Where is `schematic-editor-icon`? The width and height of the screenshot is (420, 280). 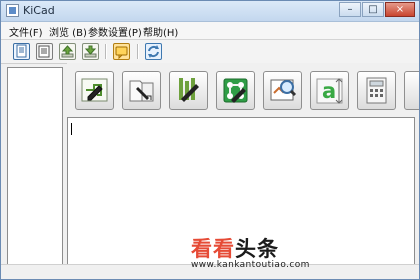 schematic-editor-icon is located at coordinates (94, 90).